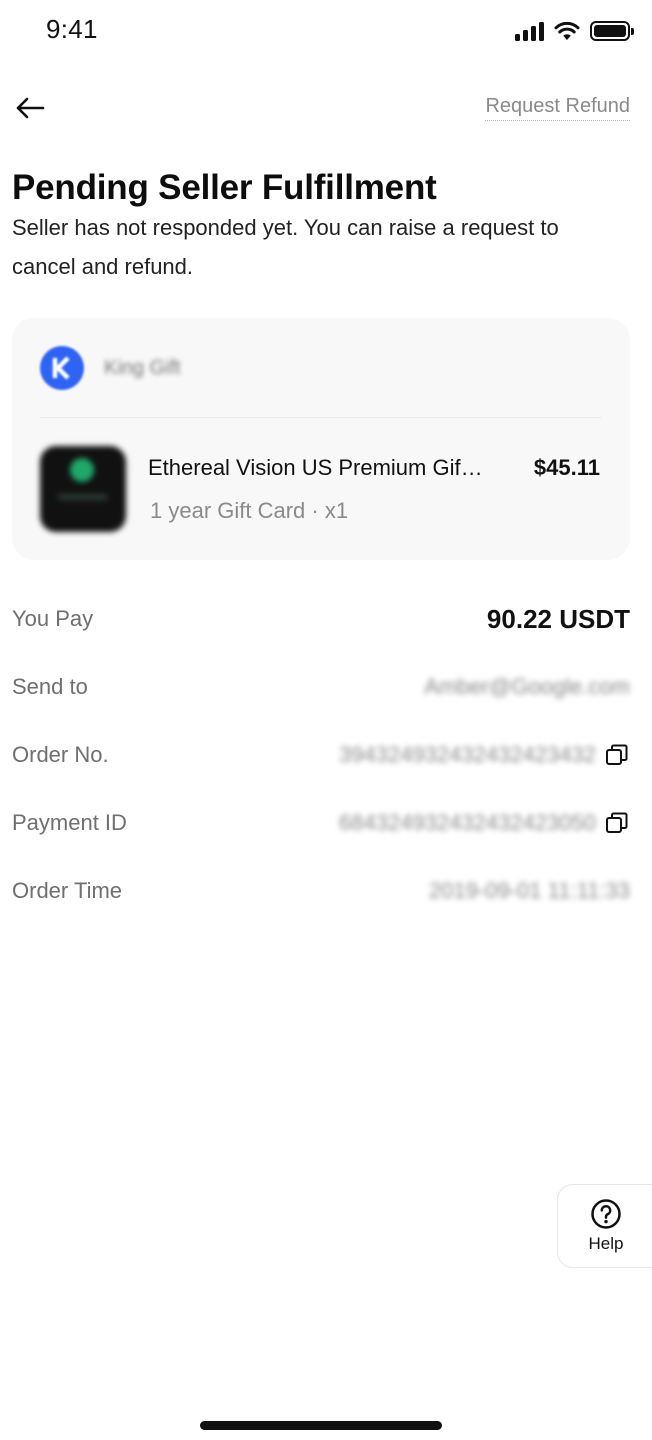  What do you see at coordinates (606, 1243) in the screenshot?
I see `help-label: Help` at bounding box center [606, 1243].